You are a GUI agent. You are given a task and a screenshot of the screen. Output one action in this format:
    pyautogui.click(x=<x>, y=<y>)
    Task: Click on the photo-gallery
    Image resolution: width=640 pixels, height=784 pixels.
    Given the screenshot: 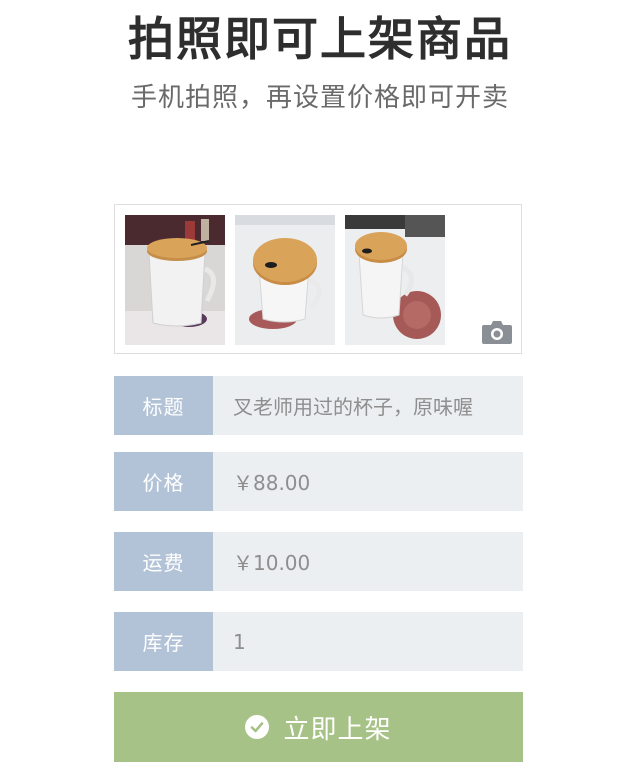 What is the action you would take?
    pyautogui.click(x=318, y=279)
    